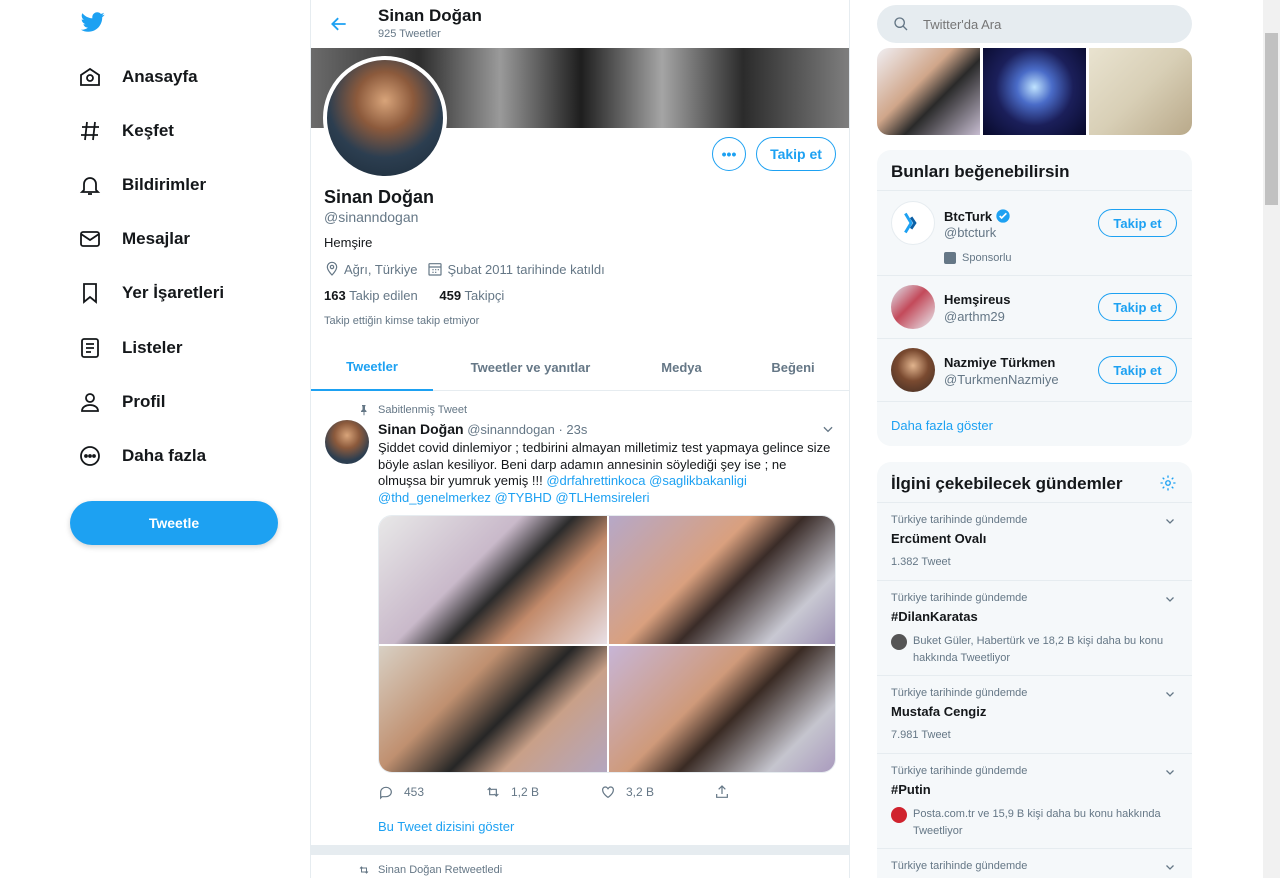  Describe the element at coordinates (970, 232) in the screenshot. I see `suggestion-handle: @btcturk` at that location.